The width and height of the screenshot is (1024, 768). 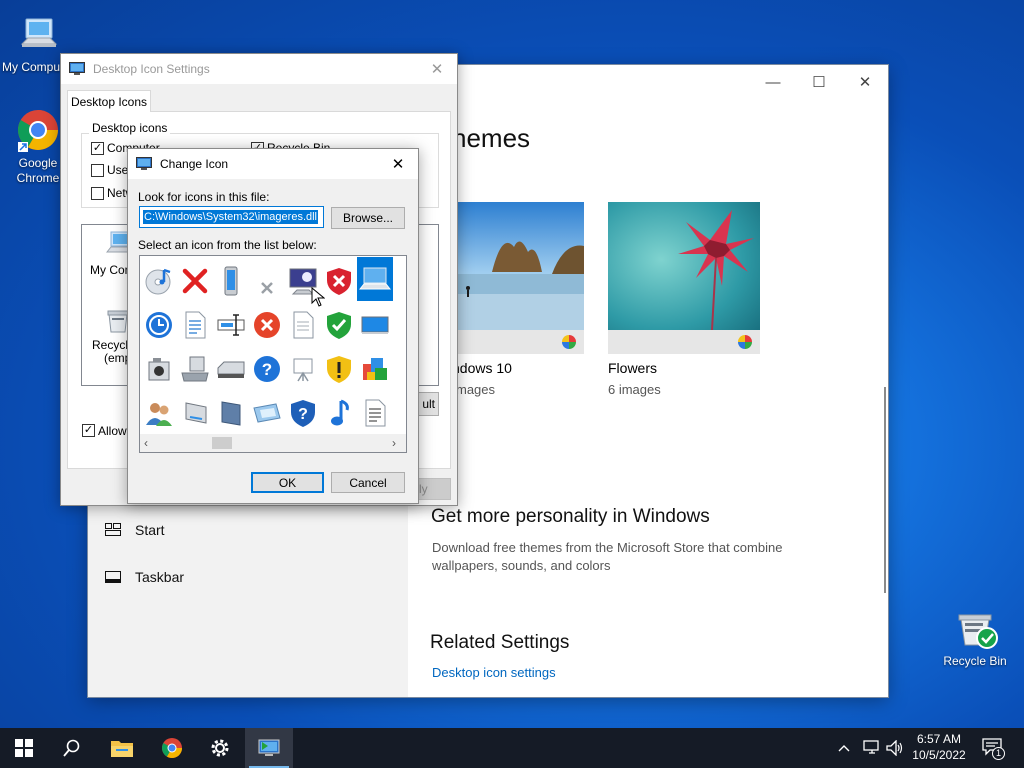 What do you see at coordinates (339, 412) in the screenshot?
I see `music-note-icon` at bounding box center [339, 412].